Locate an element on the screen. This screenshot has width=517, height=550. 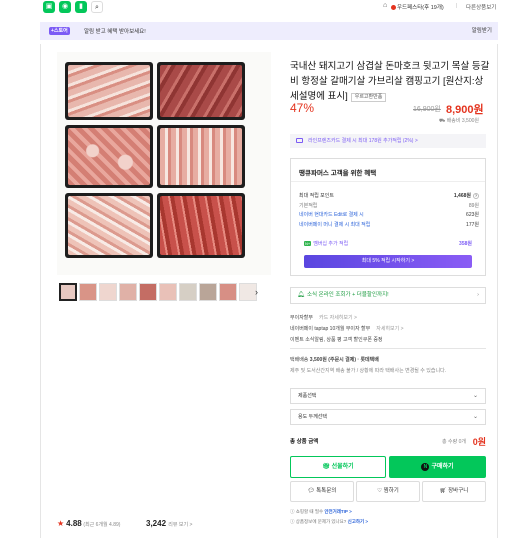
star-icon: ★ is located at coordinates (61, 523).